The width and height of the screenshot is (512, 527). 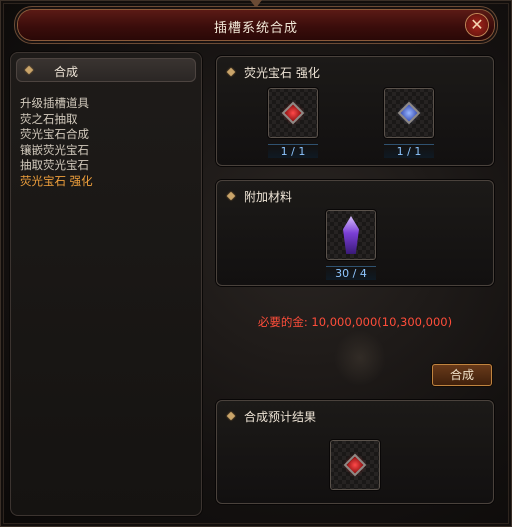 I want to click on material-section: 附加材料 30 / 4, so click(x=355, y=233).